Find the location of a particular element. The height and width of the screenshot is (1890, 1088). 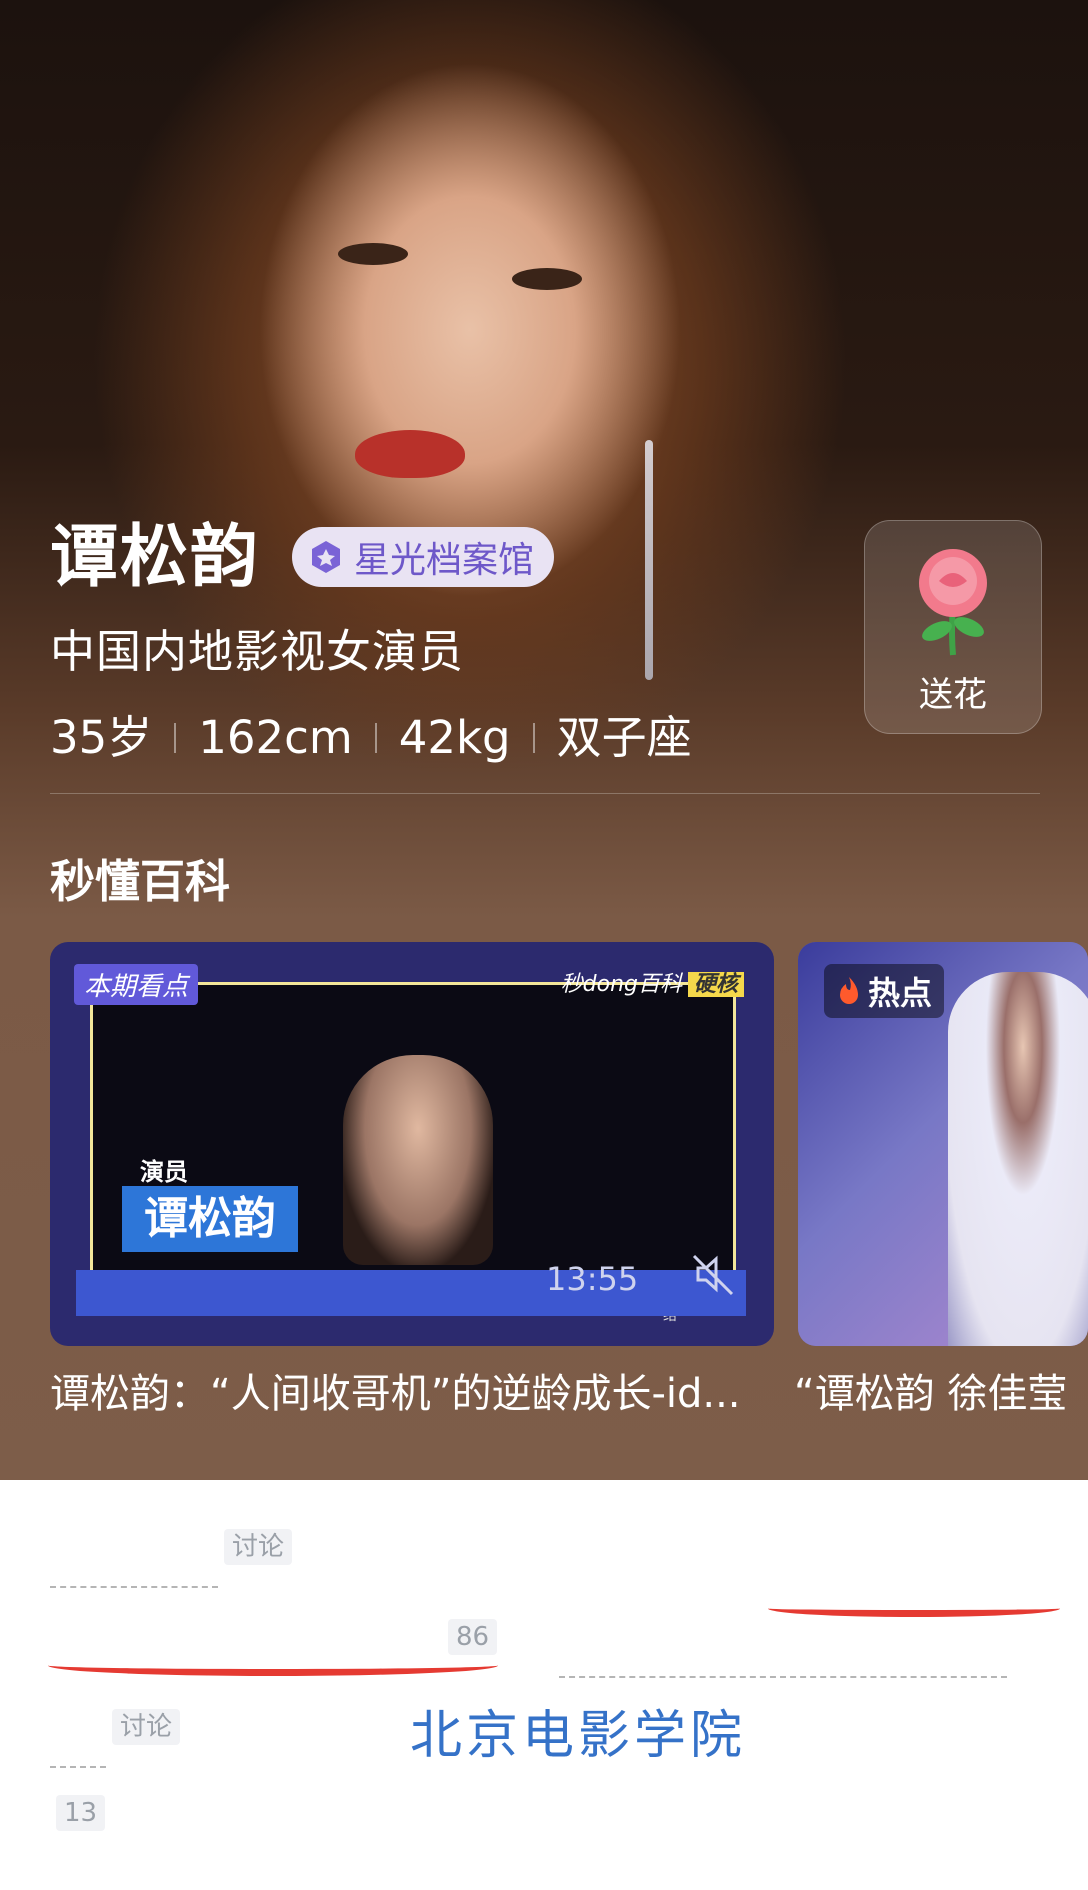

video-role-label: 演员 is located at coordinates (164, 1172).